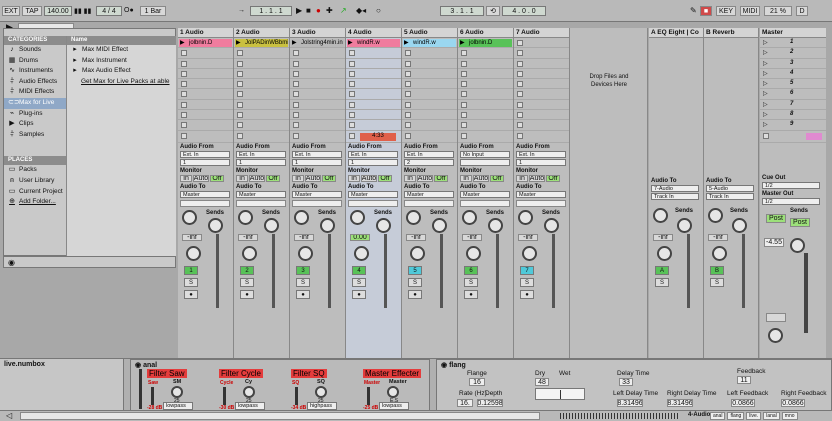 This screenshot has width=832, height=421. I want to click on automation-icon: ↗, so click(343, 10).